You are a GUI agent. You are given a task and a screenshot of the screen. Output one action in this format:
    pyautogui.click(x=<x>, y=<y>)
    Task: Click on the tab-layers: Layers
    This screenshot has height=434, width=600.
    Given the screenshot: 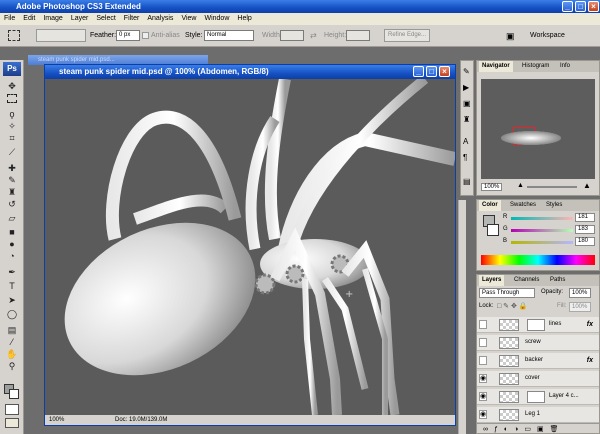 What is the action you would take?
    pyautogui.click(x=492, y=280)
    